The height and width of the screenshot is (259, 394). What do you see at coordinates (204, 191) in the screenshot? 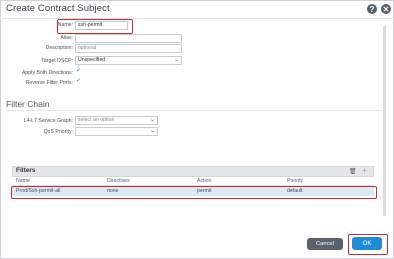
I see `cell-action: permit` at bounding box center [204, 191].